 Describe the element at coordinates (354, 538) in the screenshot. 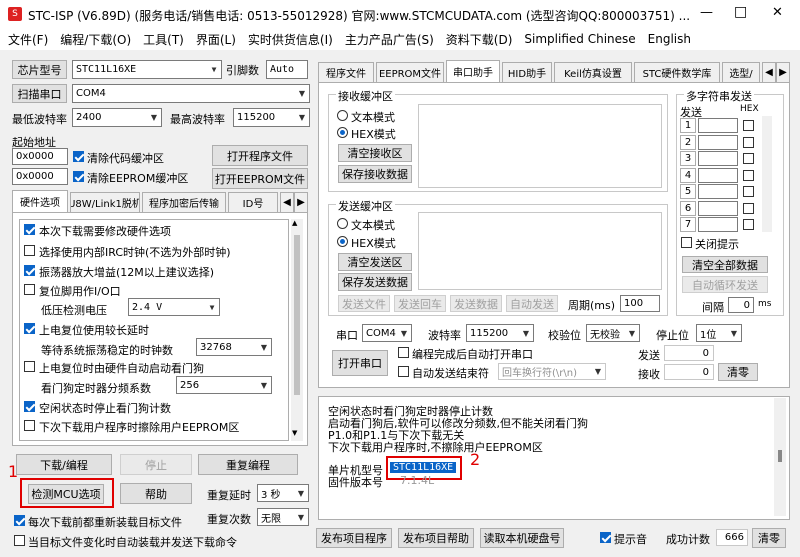

I see `publish-program-button: 发布项目程序` at that location.